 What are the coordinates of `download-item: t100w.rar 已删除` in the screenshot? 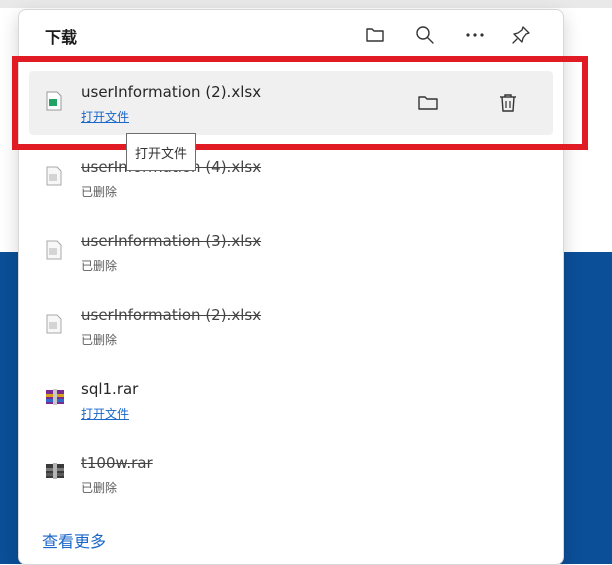 It's located at (291, 474).